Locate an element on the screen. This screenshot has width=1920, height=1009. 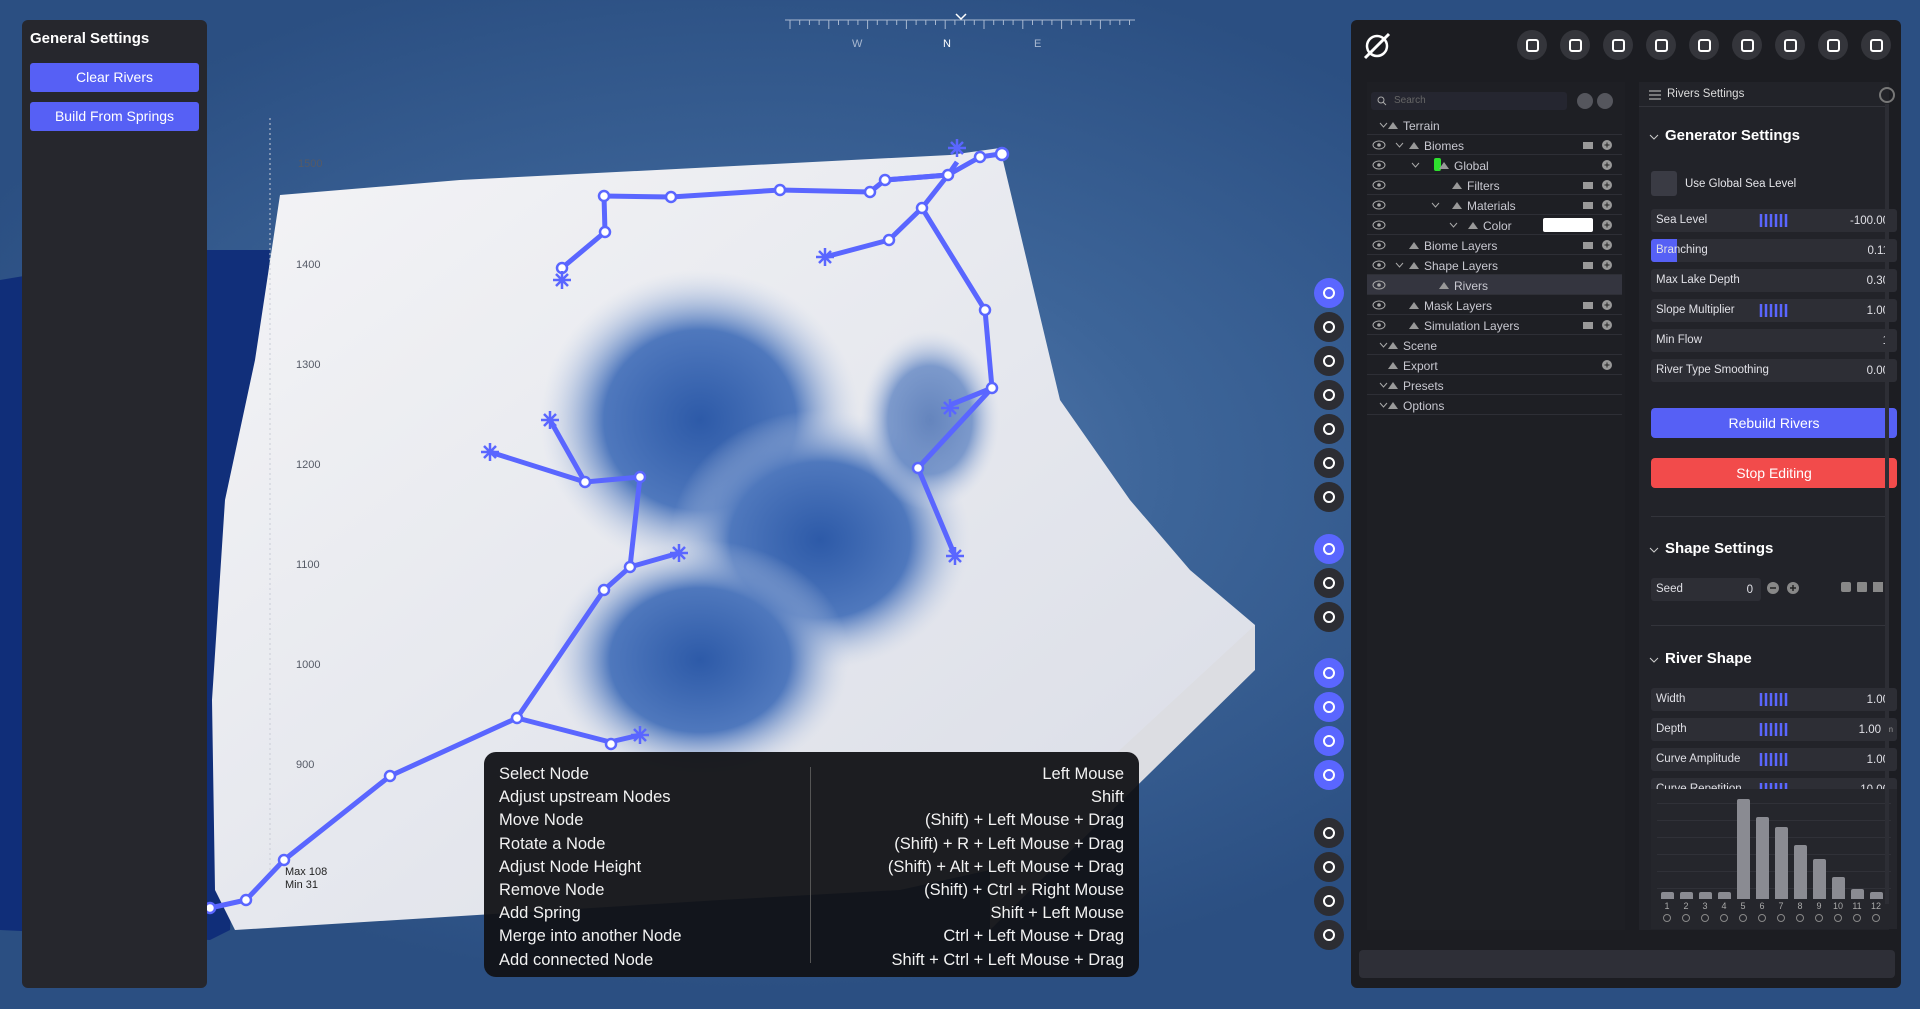
tree-item-presets: Presets is located at coordinates (1494, 385).